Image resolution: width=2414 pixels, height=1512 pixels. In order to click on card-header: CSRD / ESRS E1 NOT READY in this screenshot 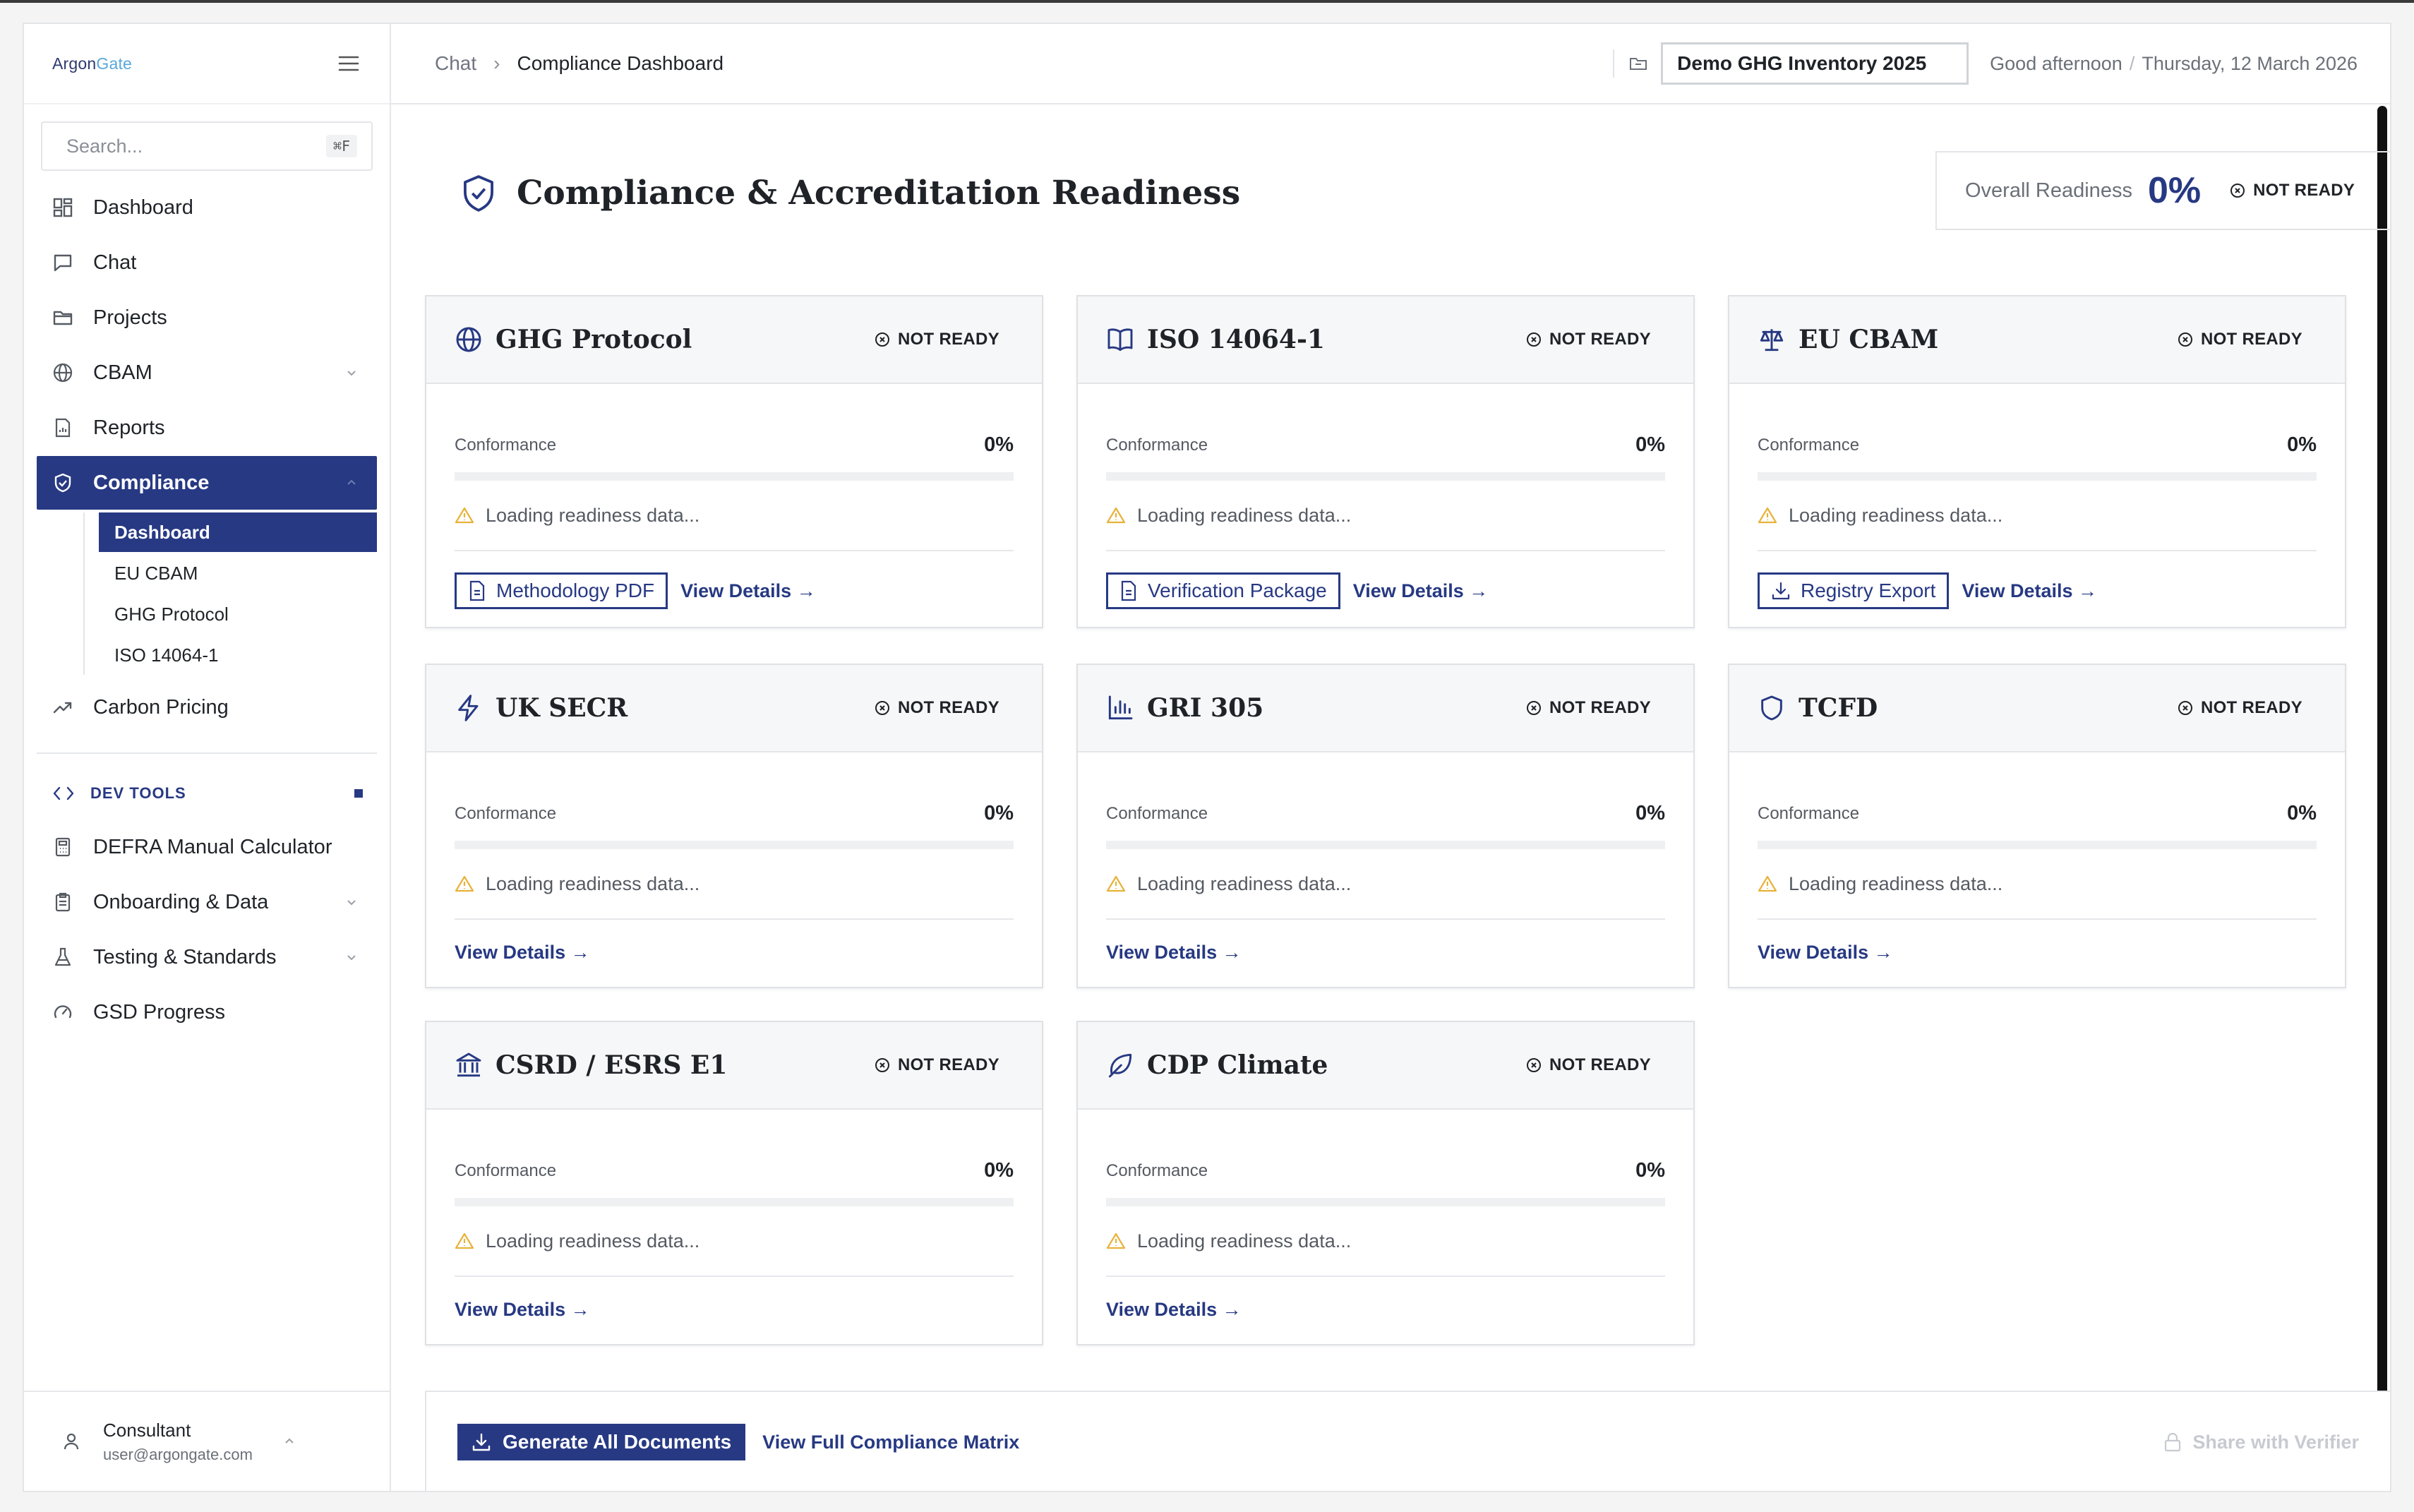, I will do `click(734, 1066)`.